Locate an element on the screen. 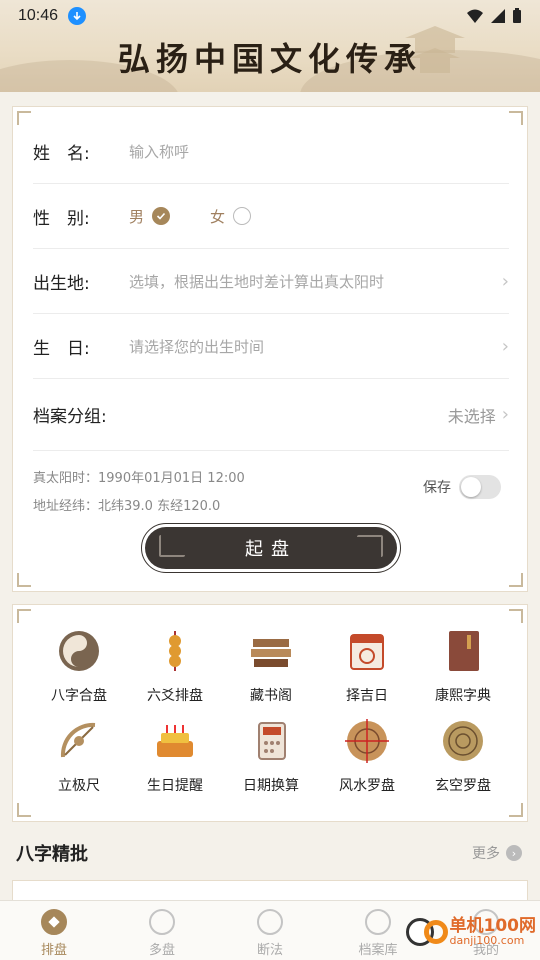 The image size is (540, 960). watermark-subtext: danji100.com is located at coordinates (487, 940).